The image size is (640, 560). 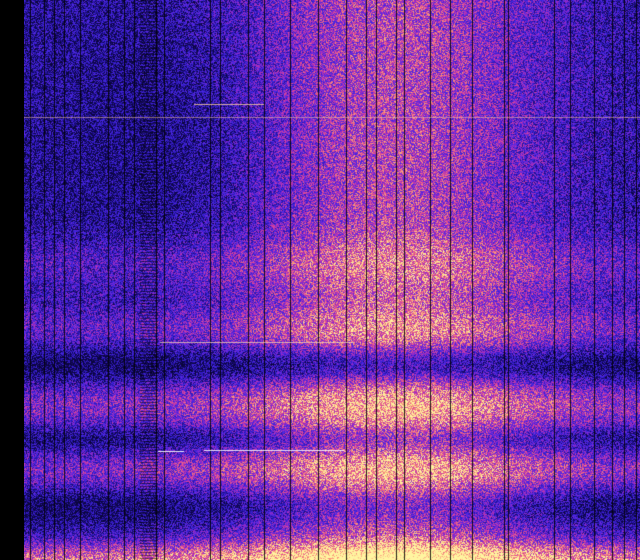 I want to click on left-gutter, so click(x=12, y=280).